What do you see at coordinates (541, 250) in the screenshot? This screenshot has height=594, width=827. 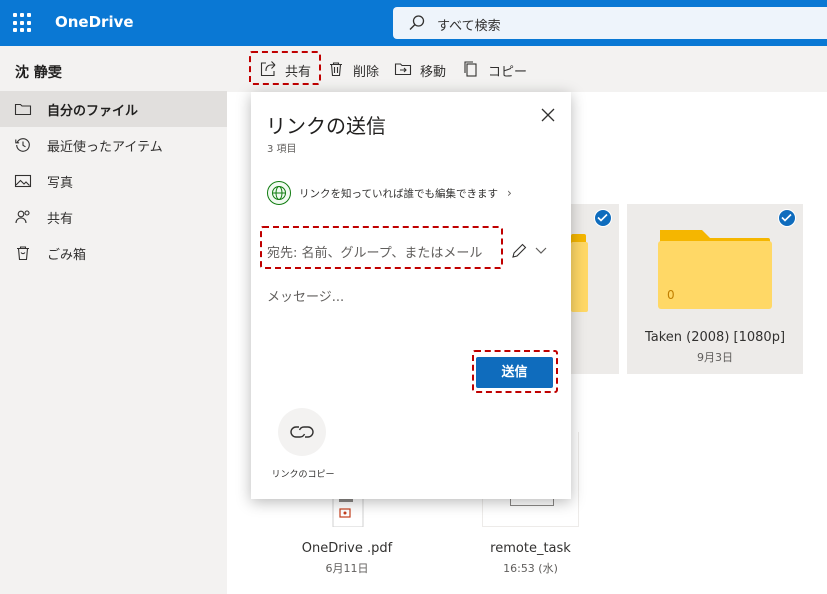 I see `chevron-down-icon` at bounding box center [541, 250].